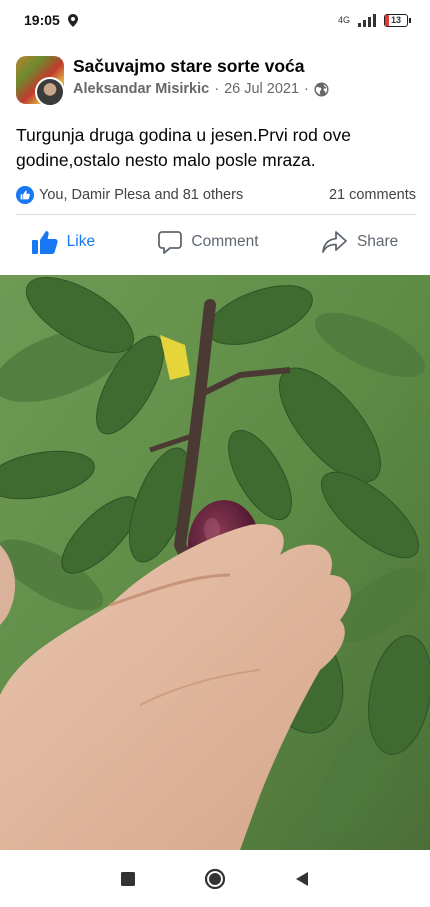 The height and width of the screenshot is (907, 430). I want to click on comment-button: Comment, so click(208, 242).